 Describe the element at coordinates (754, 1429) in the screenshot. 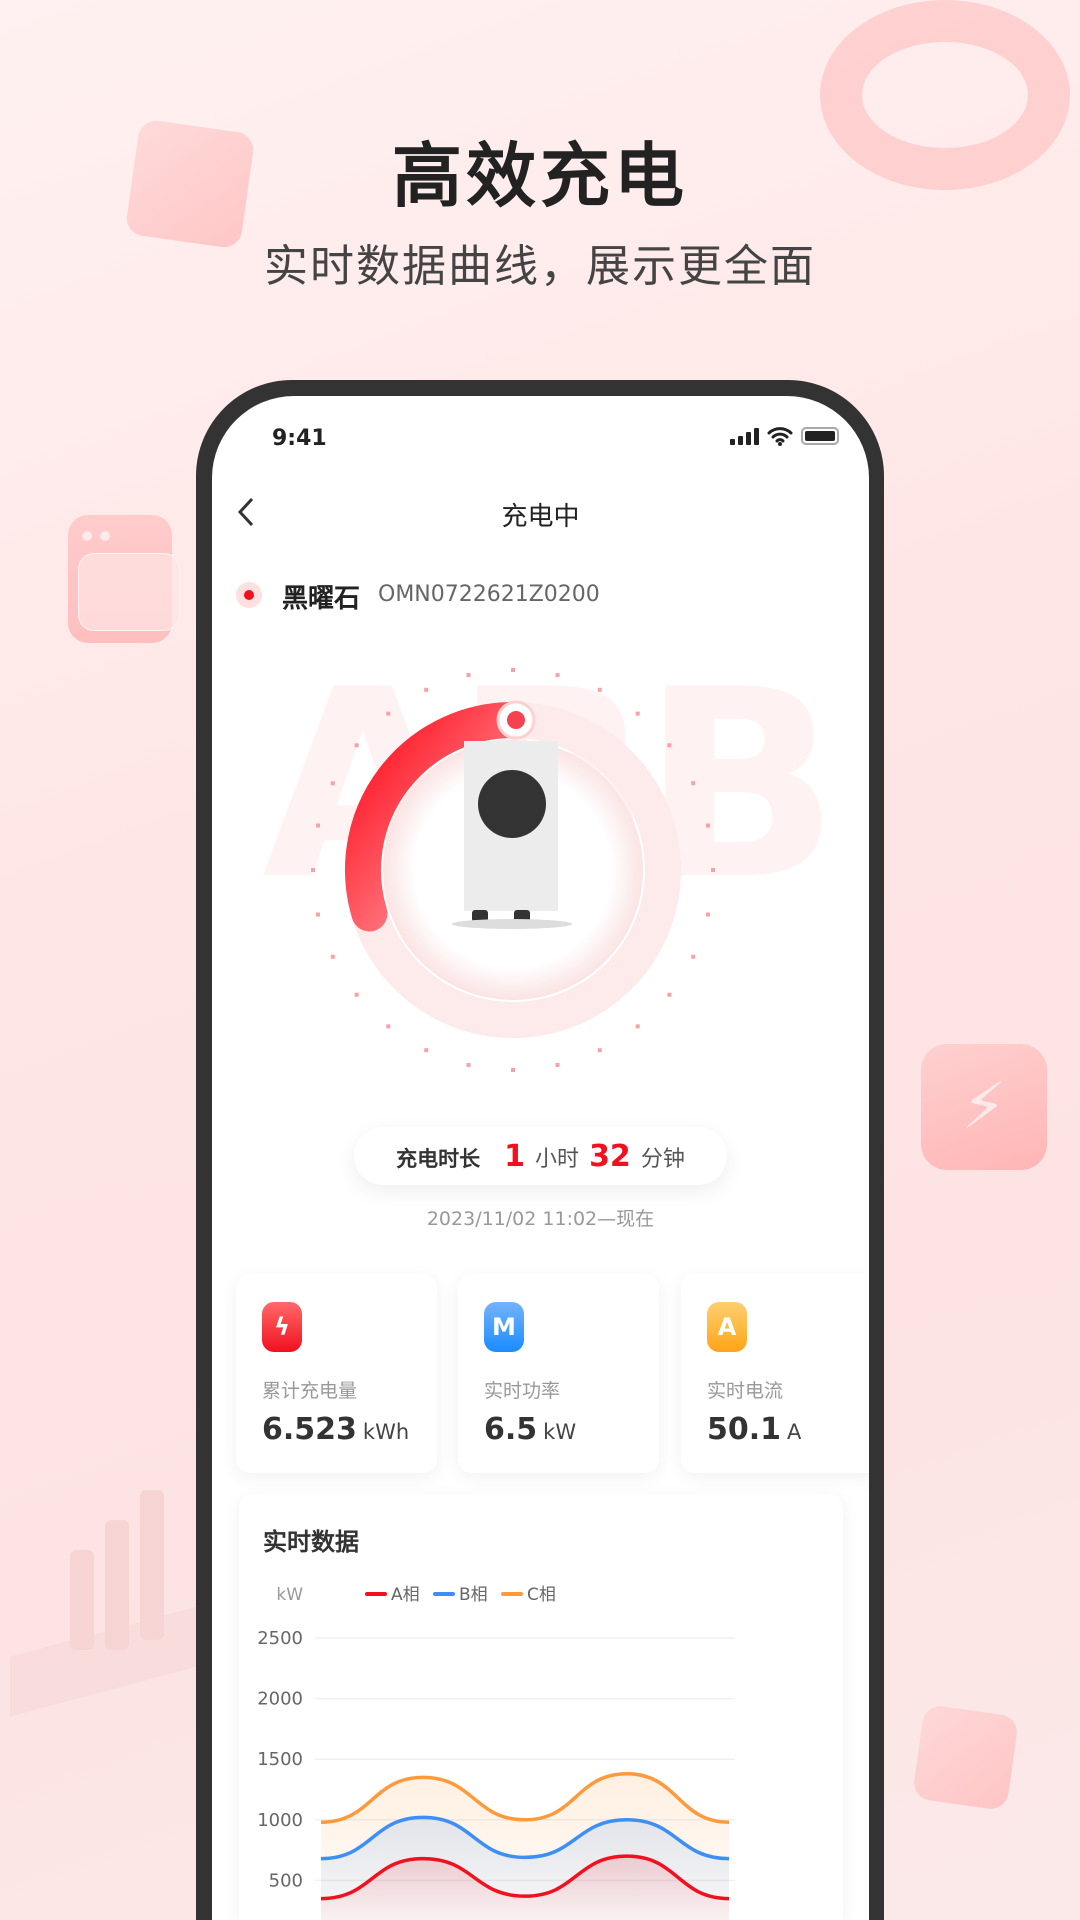

I see `stat-value: 50.1 A` at that location.